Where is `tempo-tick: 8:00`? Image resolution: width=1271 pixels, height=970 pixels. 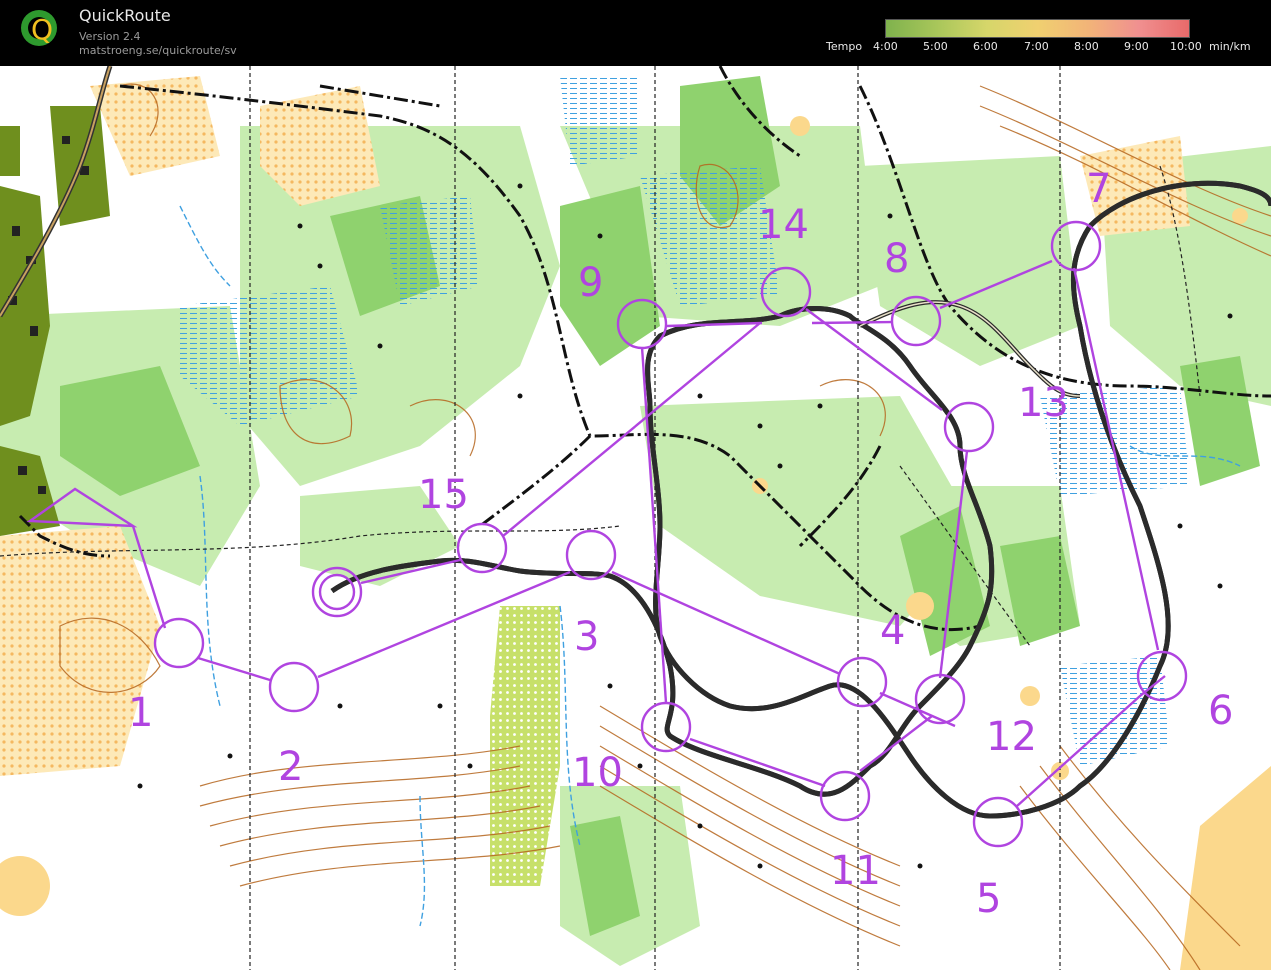 tempo-tick: 8:00 is located at coordinates (1086, 46).